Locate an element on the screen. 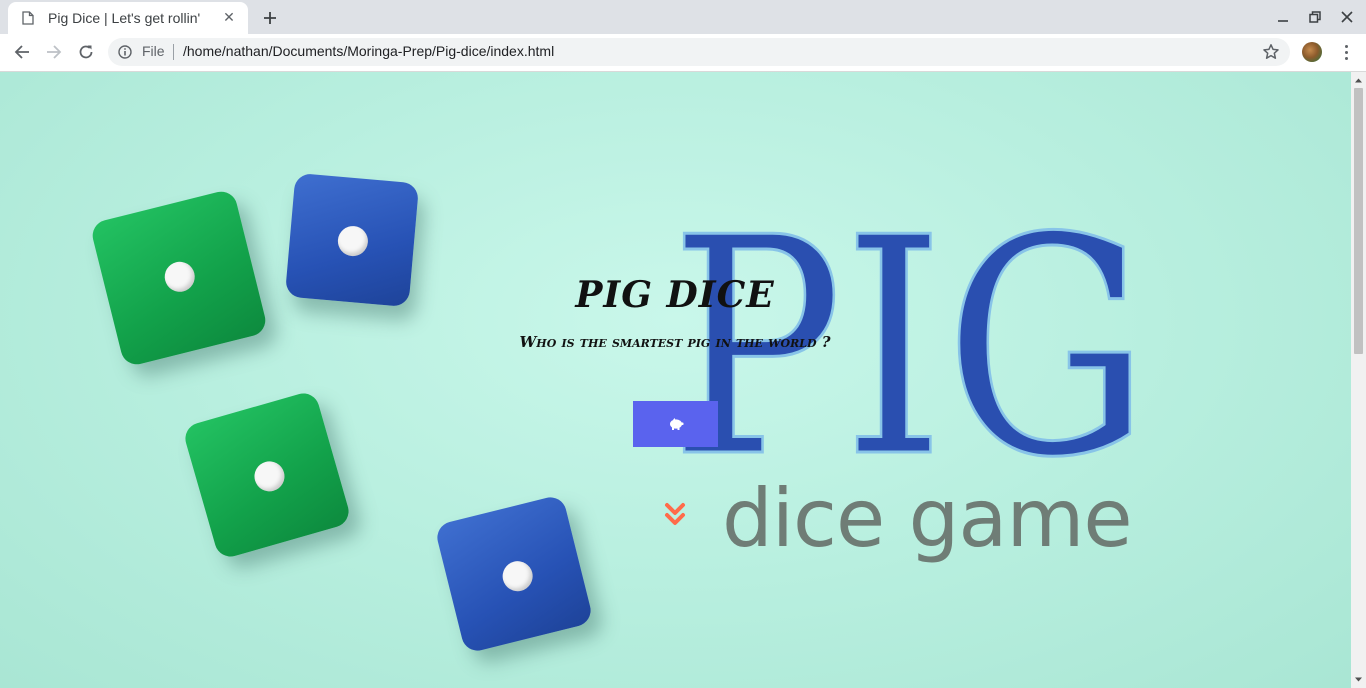 The width and height of the screenshot is (1366, 688). tab-title: Pig Dice | Let's get rollin' is located at coordinates (124, 18).